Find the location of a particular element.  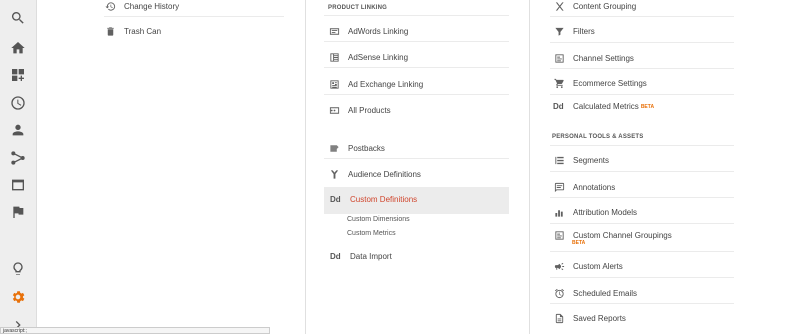

channel-settings-link: Channel Settings is located at coordinates (593, 58).